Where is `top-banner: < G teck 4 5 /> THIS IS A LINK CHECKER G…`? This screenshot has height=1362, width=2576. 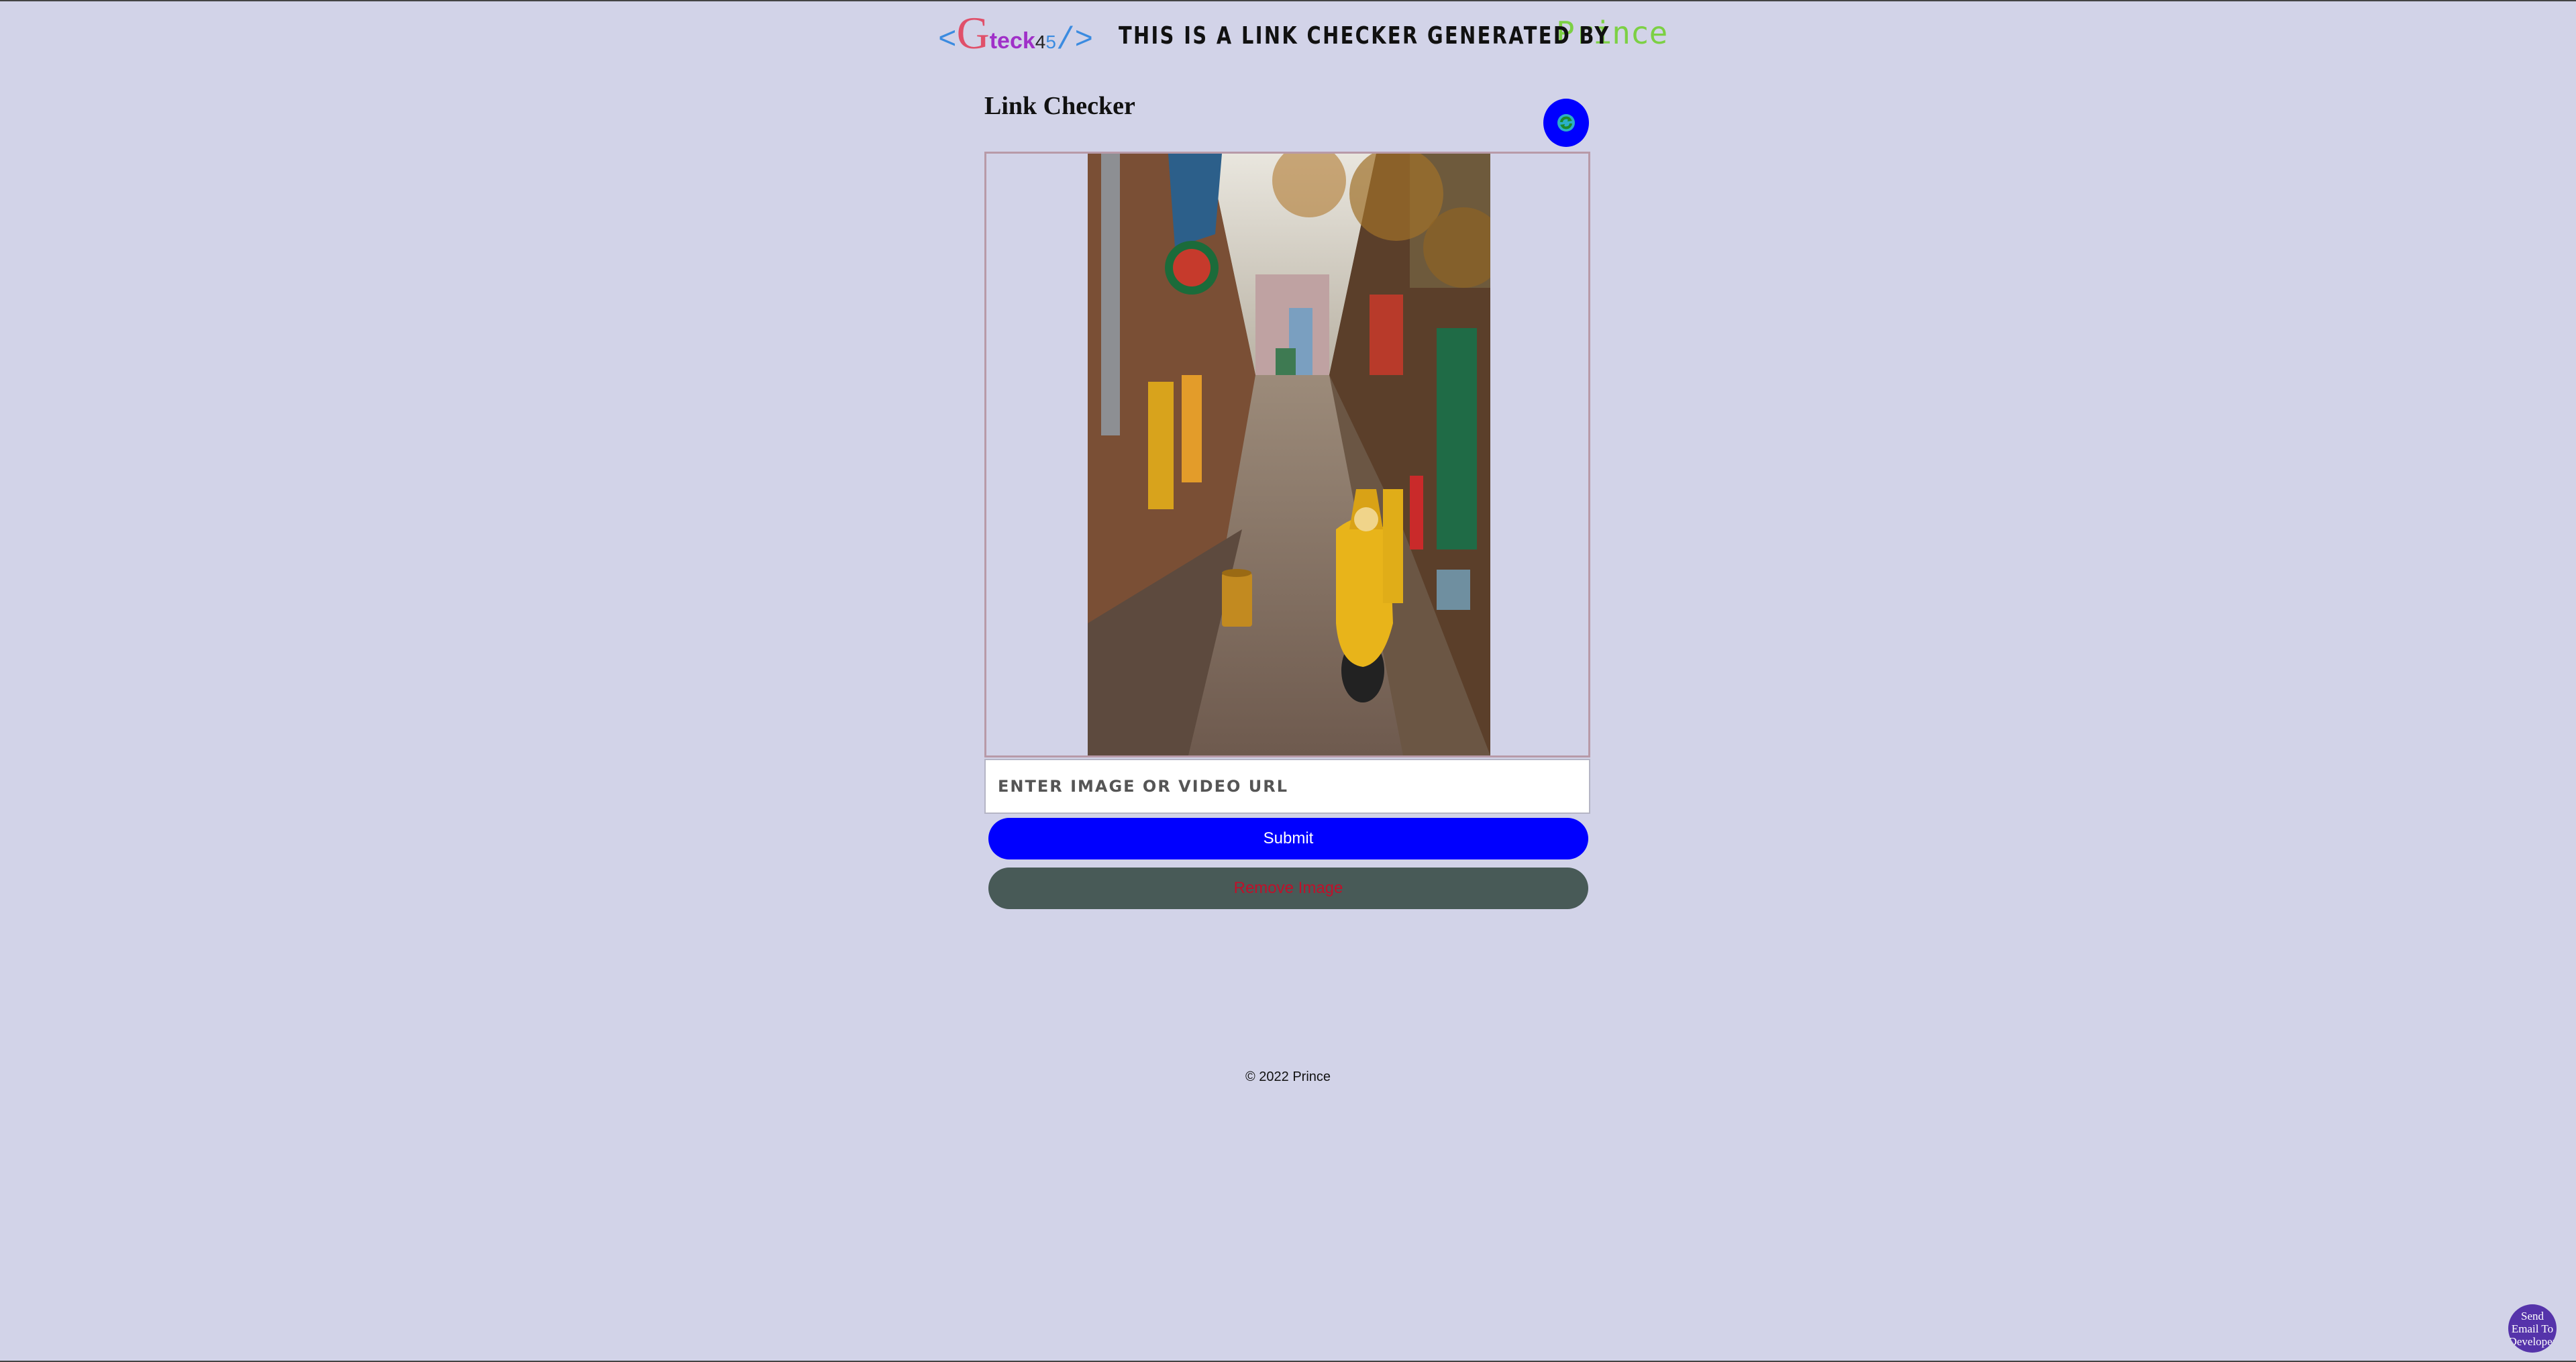
top-banner: < G teck 4 5 /> THIS IS A LINK CHECKER G… is located at coordinates (1302, 32).